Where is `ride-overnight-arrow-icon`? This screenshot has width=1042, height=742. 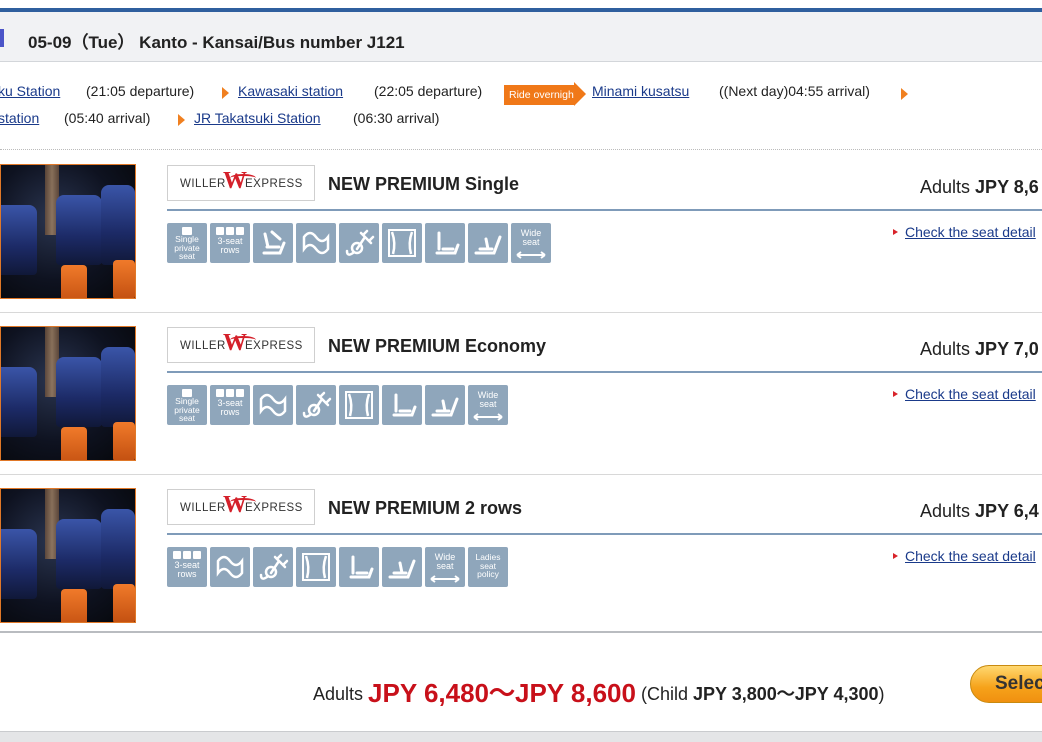 ride-overnight-arrow-icon is located at coordinates (580, 94).